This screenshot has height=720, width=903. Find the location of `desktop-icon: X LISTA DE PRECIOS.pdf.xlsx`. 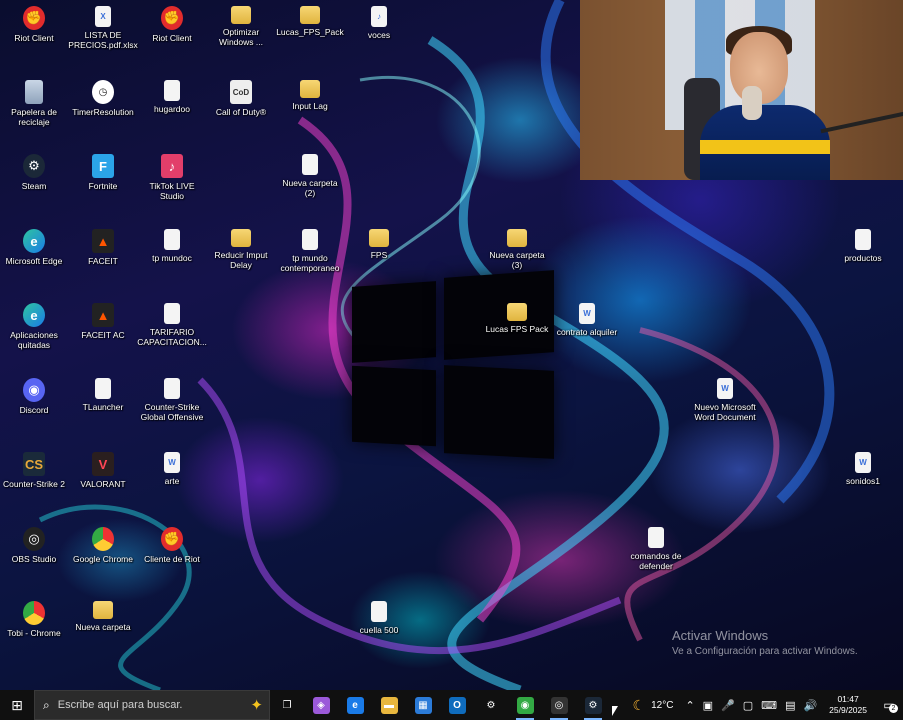

desktop-icon: X LISTA DE PRECIOS.pdf.xlsx is located at coordinates (103, 28).